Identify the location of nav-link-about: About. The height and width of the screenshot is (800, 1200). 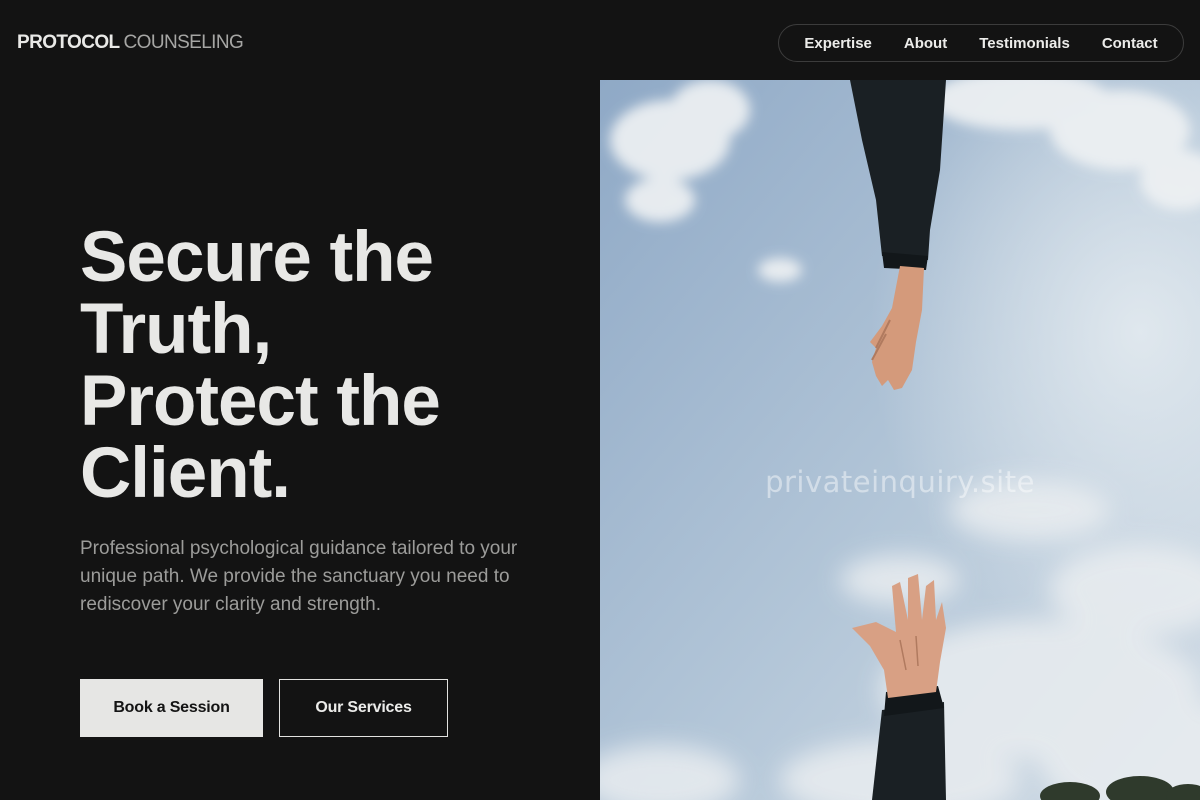
(925, 43).